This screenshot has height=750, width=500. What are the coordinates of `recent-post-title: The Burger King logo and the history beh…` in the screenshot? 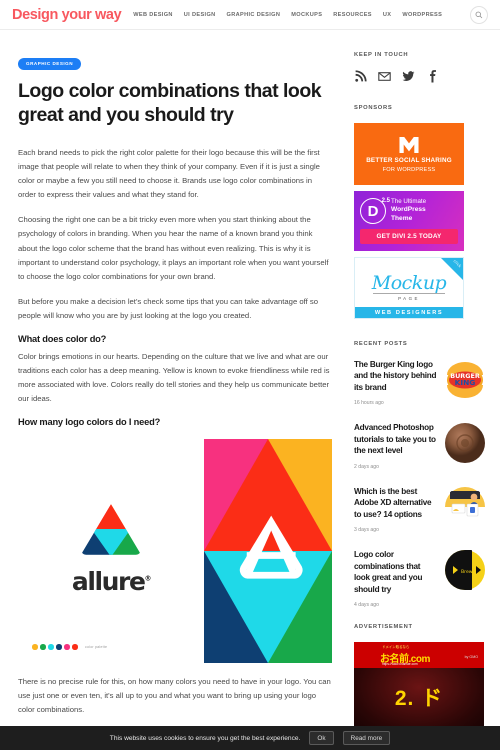 It's located at (395, 376).